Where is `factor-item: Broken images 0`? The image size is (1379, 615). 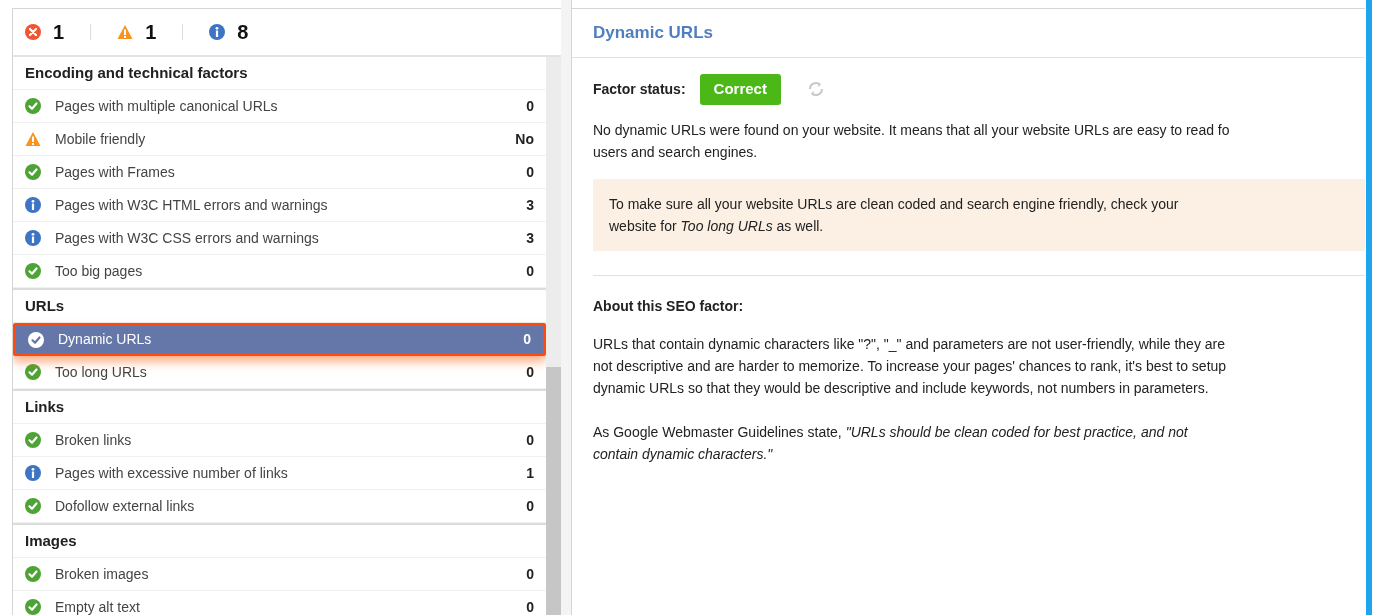 factor-item: Broken images 0 is located at coordinates (279, 574).